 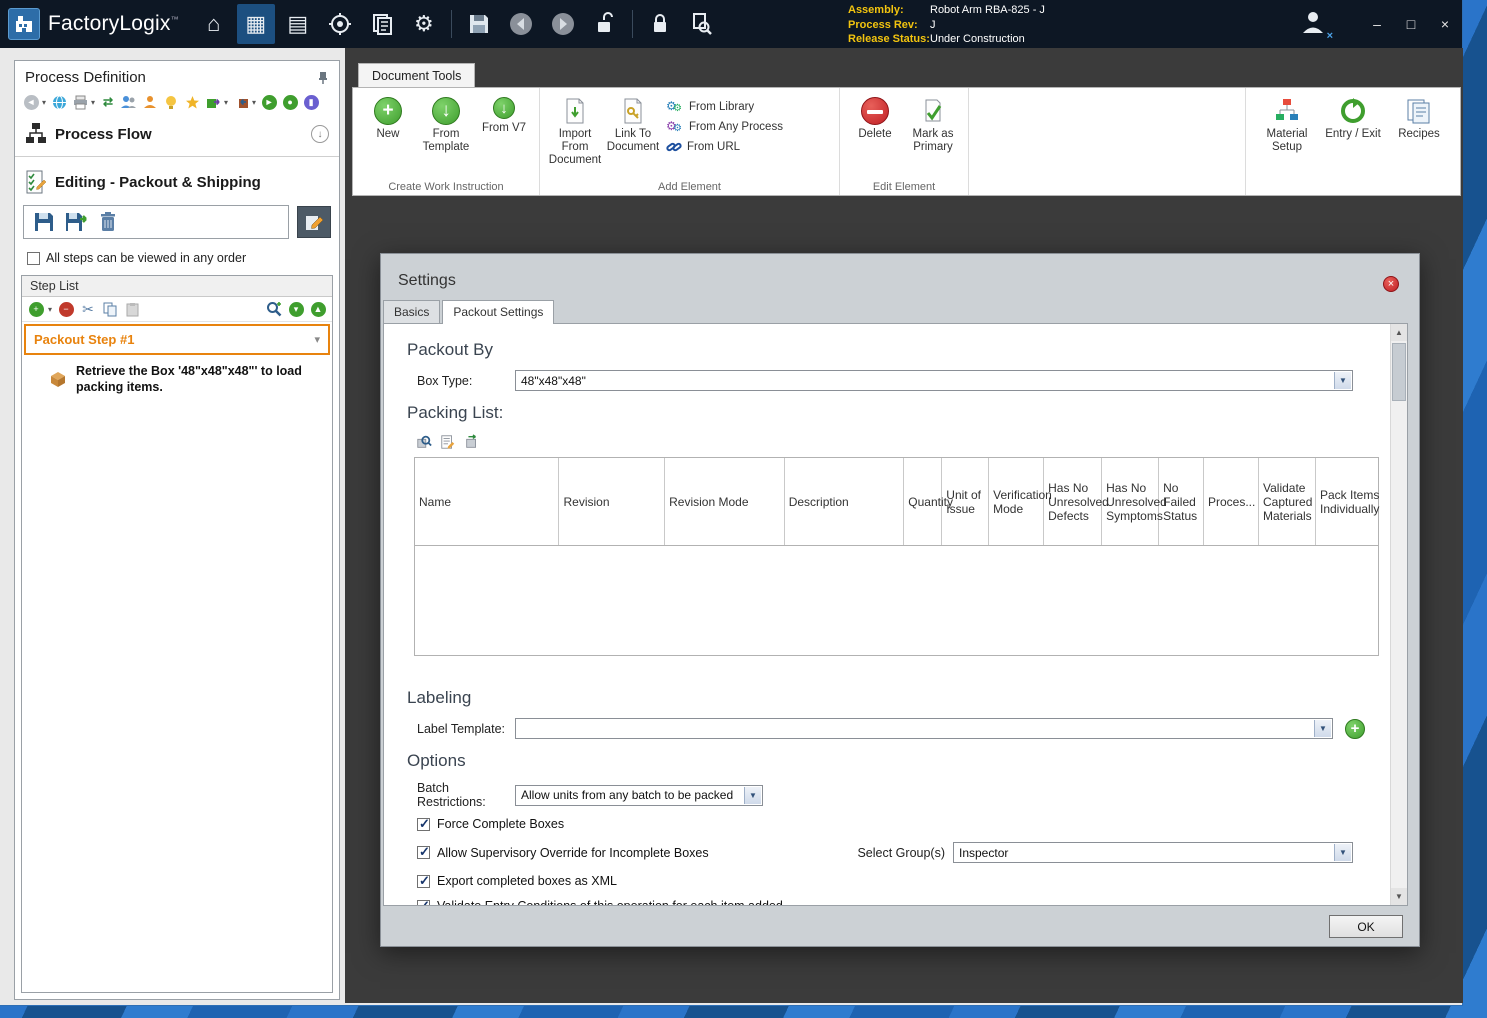 I want to click on remove-step-button: −, so click(x=66, y=309).